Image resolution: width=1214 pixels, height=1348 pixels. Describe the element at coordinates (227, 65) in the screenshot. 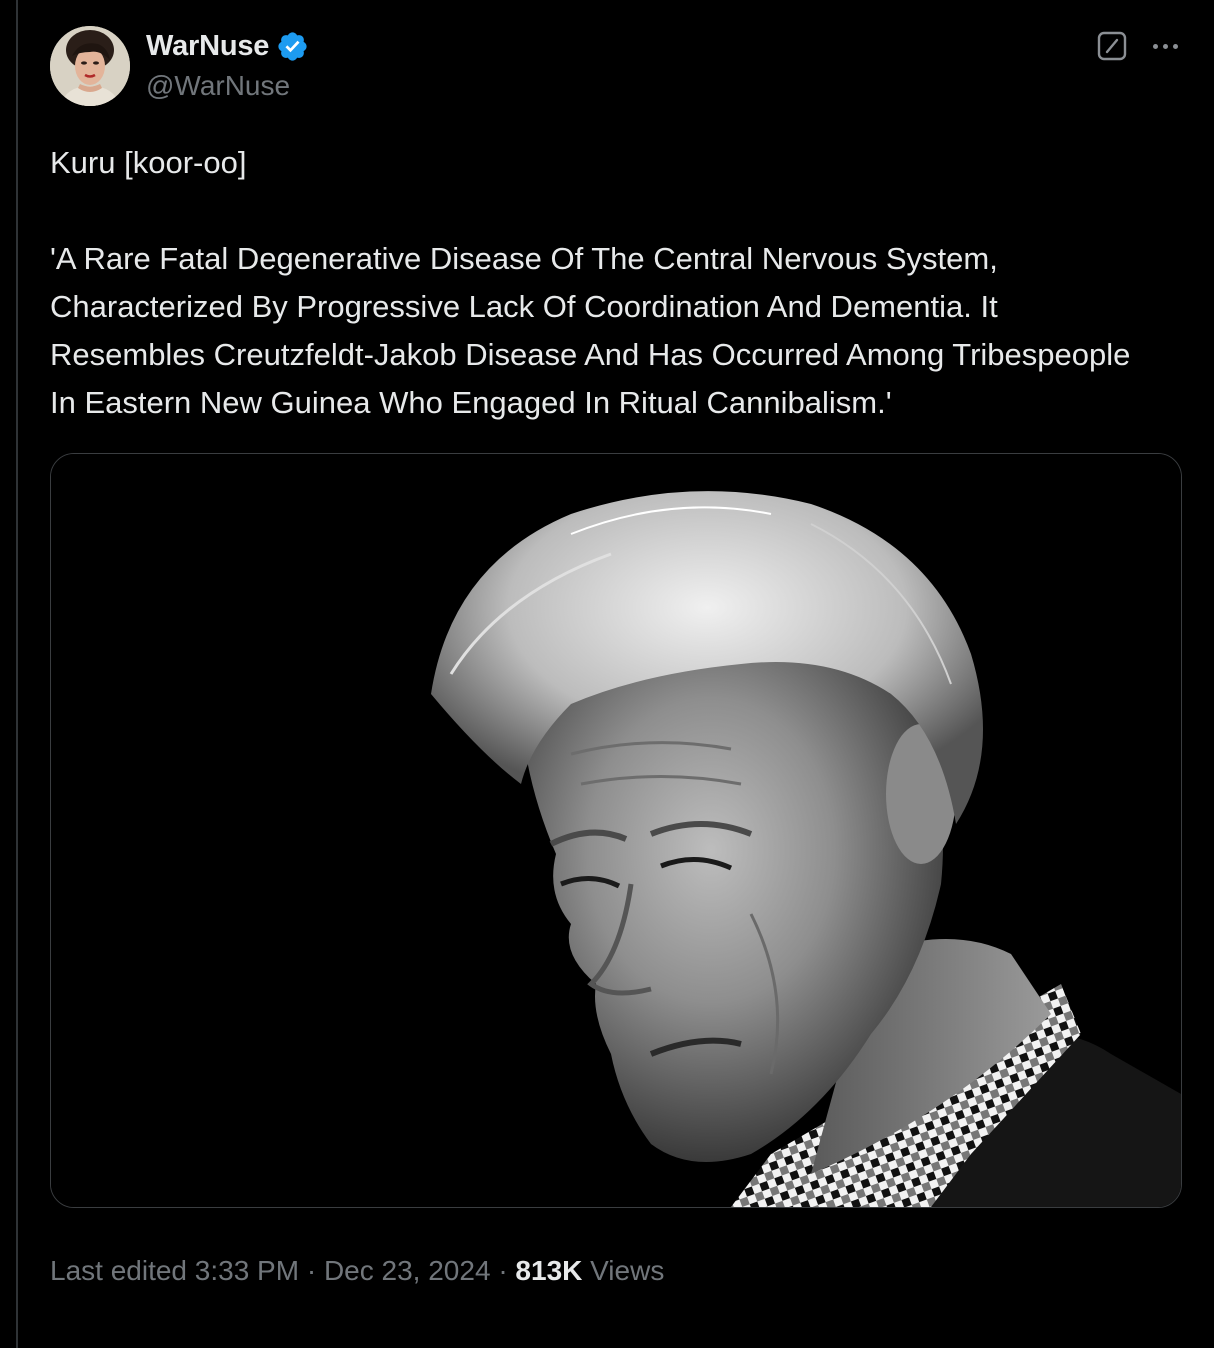

I see `user-info: WarNuse @WarNuse` at that location.